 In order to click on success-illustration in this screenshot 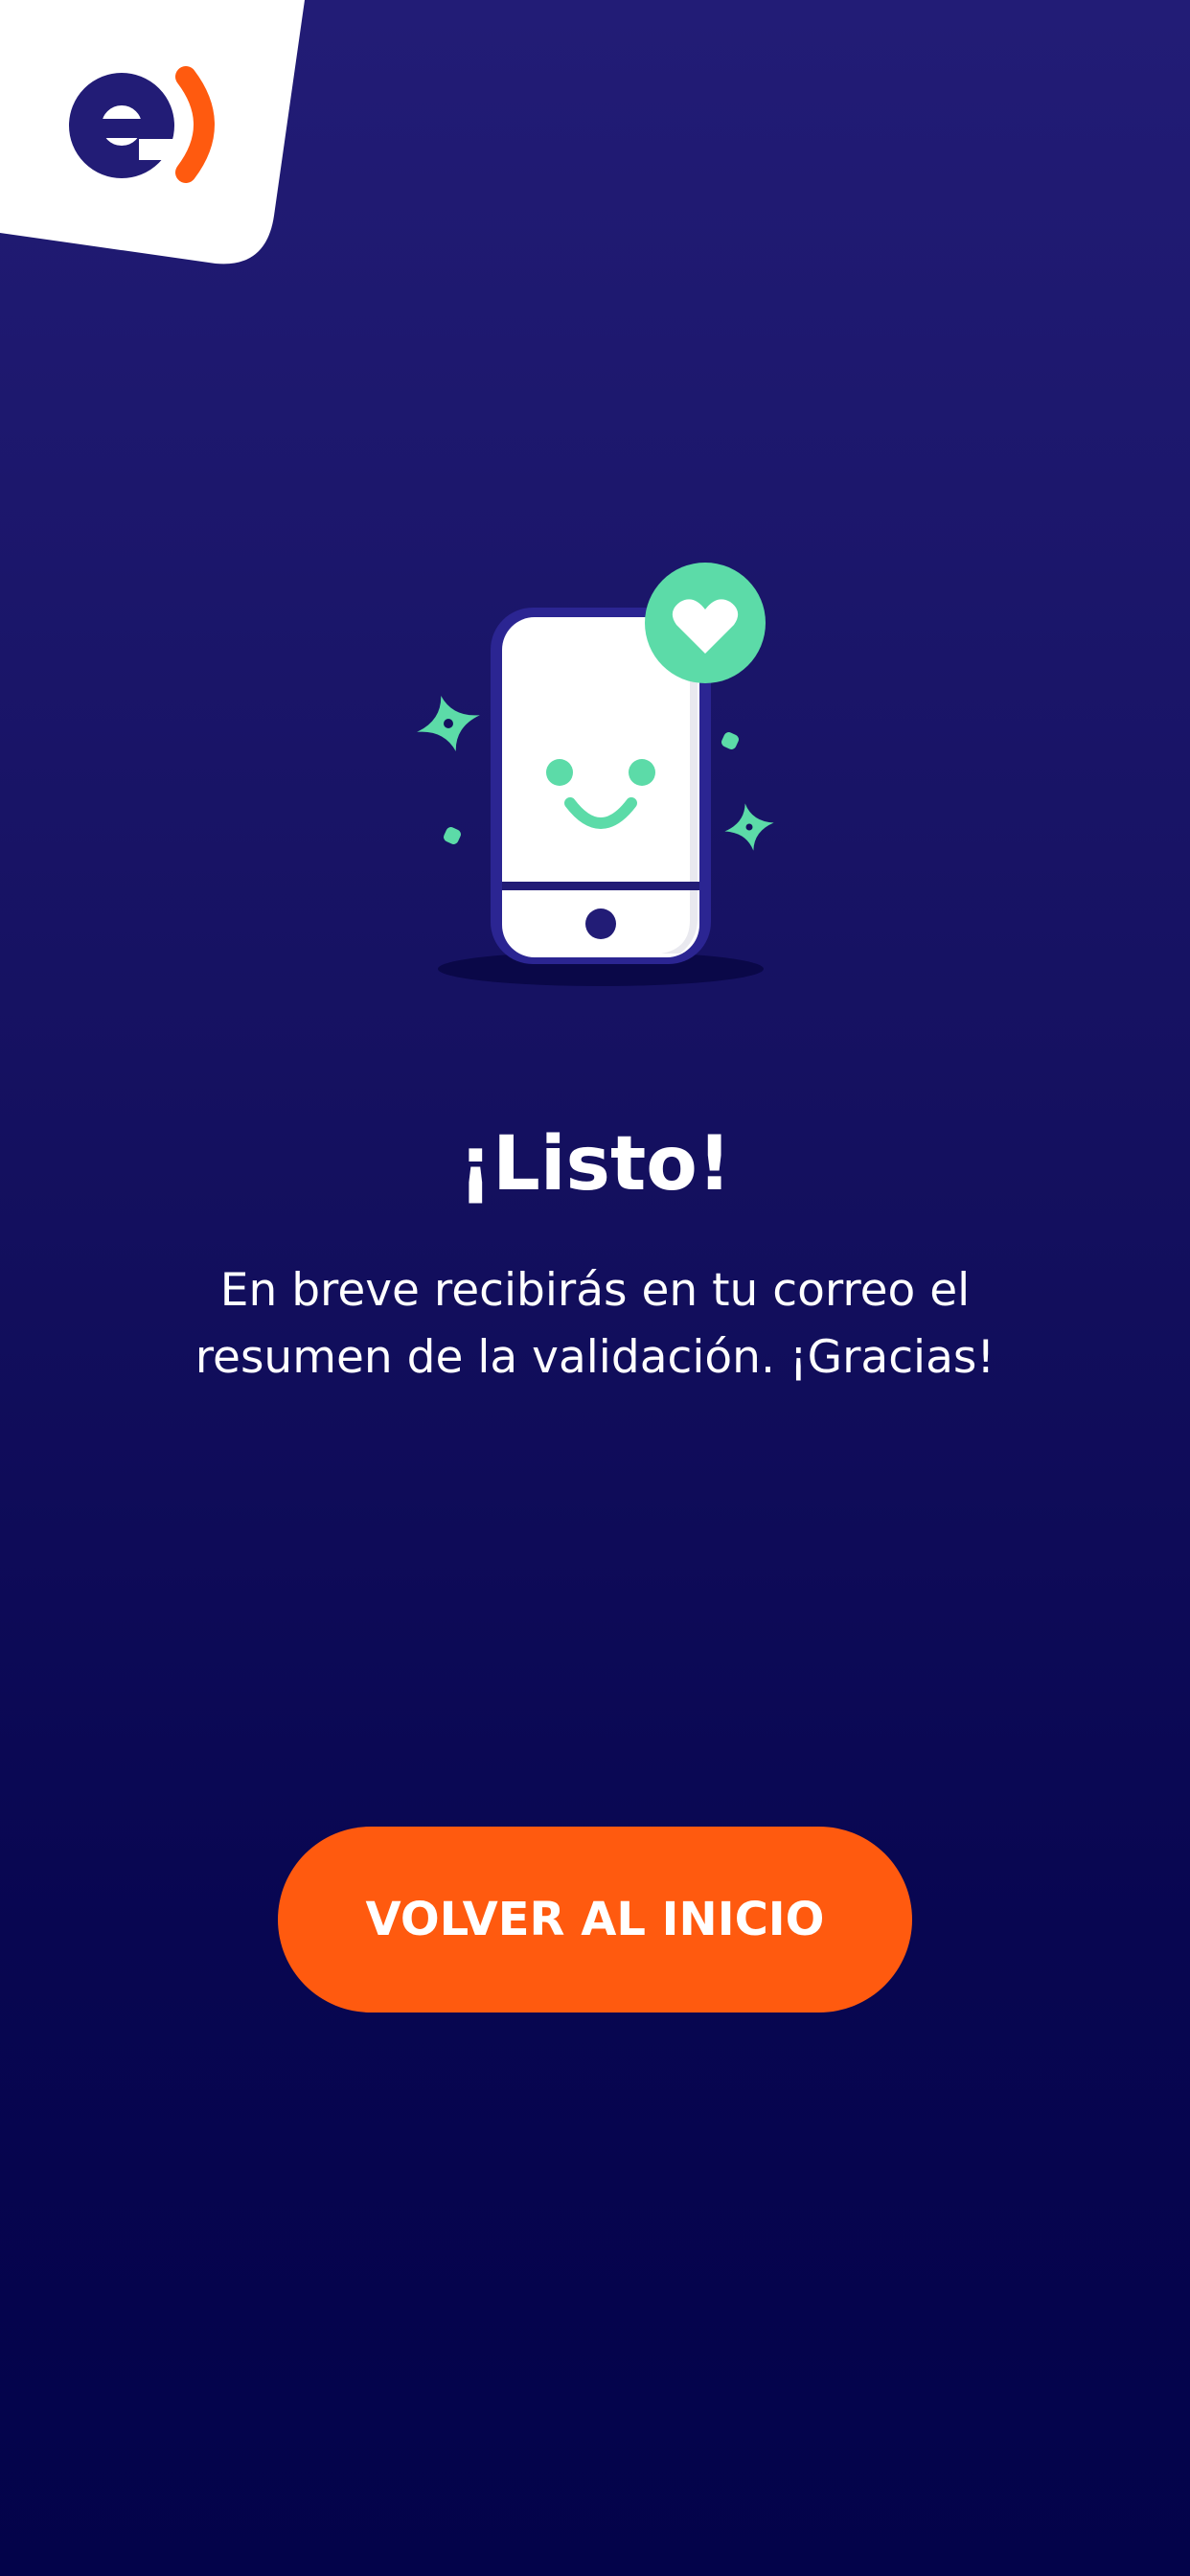, I will do `click(594, 776)`.